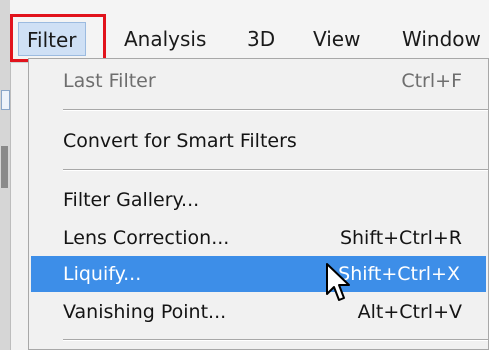 The image size is (489, 350). What do you see at coordinates (409, 312) in the screenshot?
I see `menu-item-shortcut: Alt+Ctrl+V` at bounding box center [409, 312].